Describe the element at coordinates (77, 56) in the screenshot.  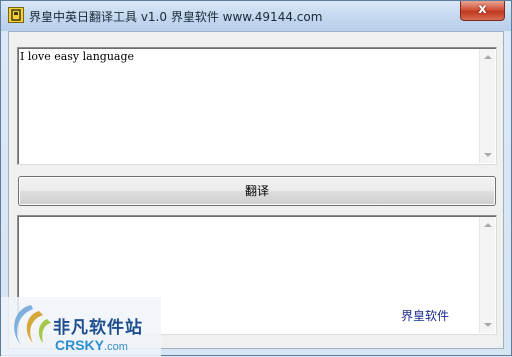
I see `source-text-value: I love easy language` at that location.